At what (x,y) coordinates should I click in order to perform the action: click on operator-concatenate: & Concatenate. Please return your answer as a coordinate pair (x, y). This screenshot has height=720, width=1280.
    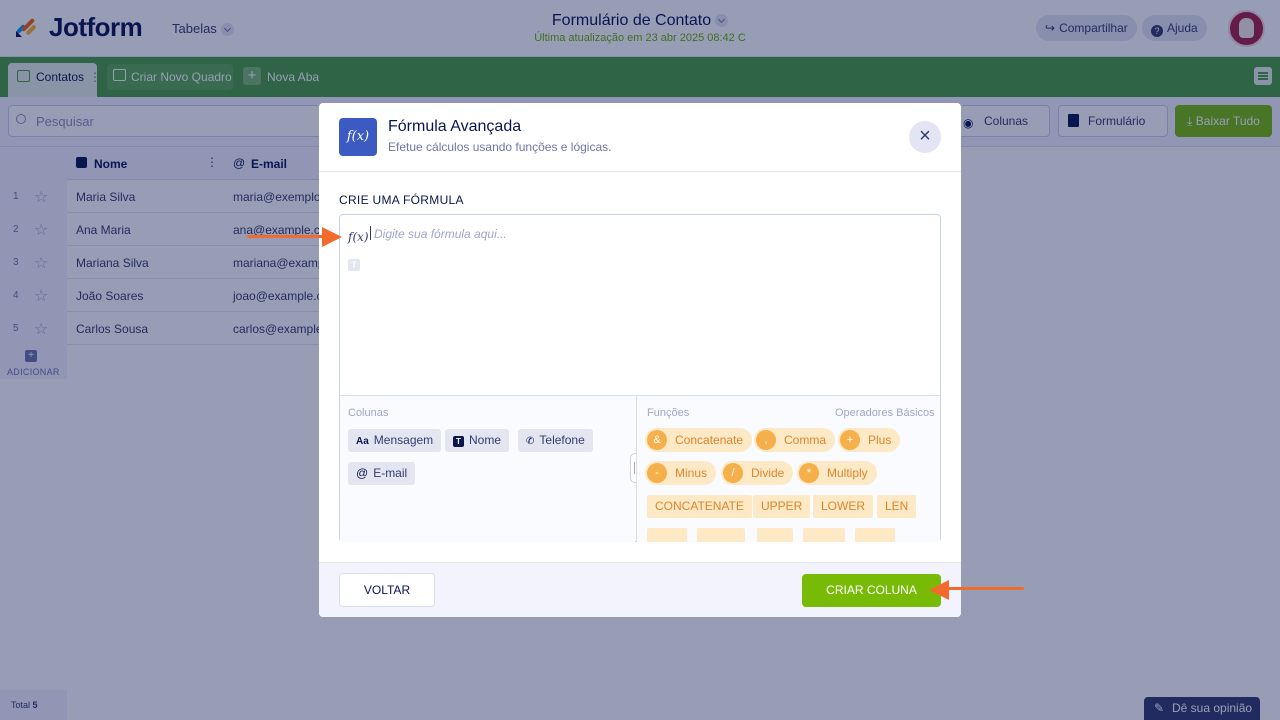
    Looking at the image, I should click on (699, 440).